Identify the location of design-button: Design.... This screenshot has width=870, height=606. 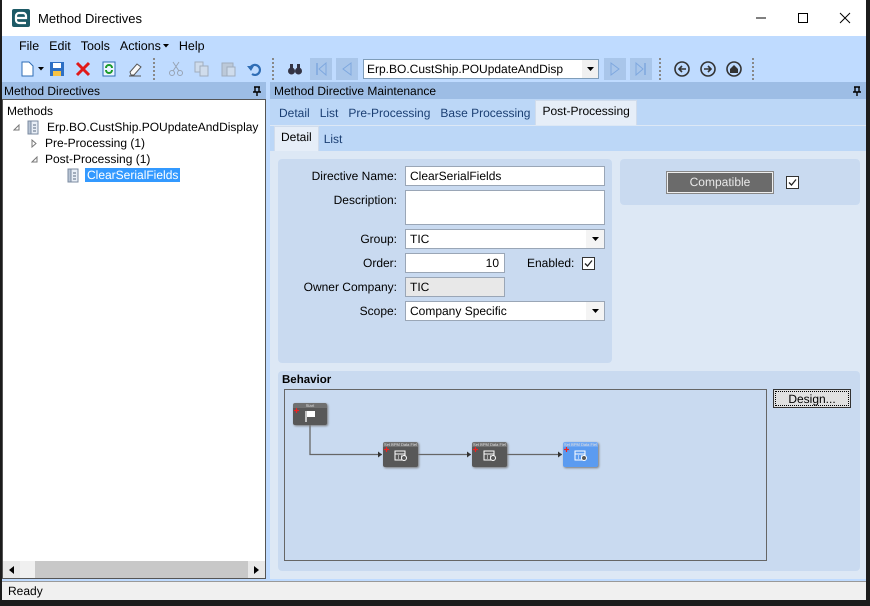
(812, 398).